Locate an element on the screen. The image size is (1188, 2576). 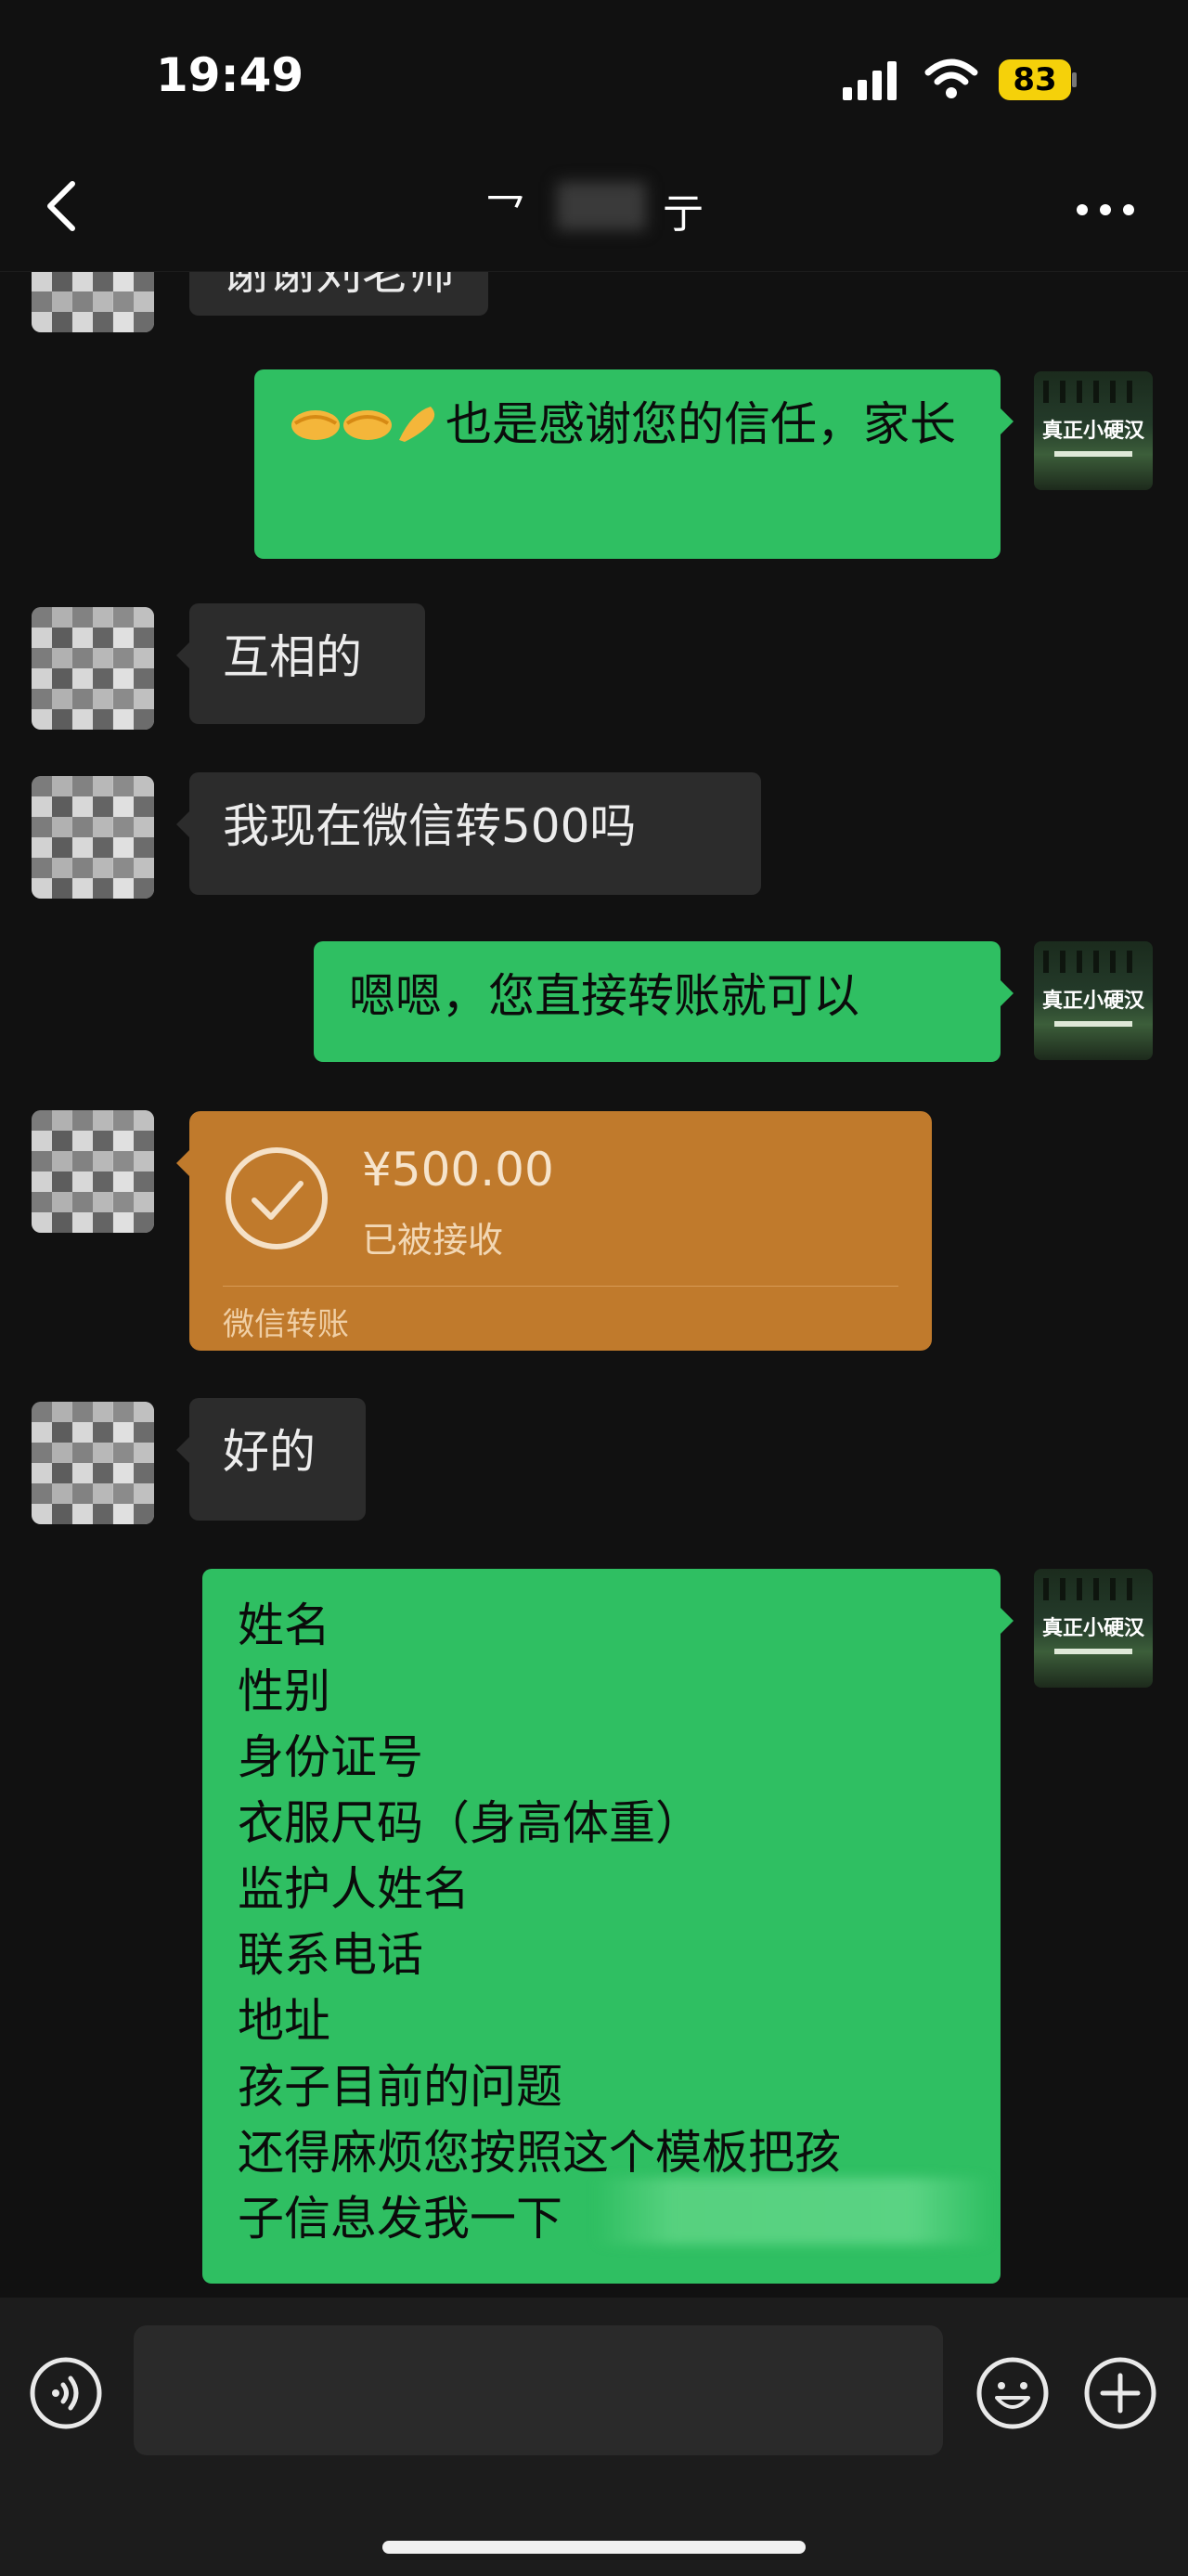
message-text: 我现在微信转500吗 is located at coordinates (430, 826).